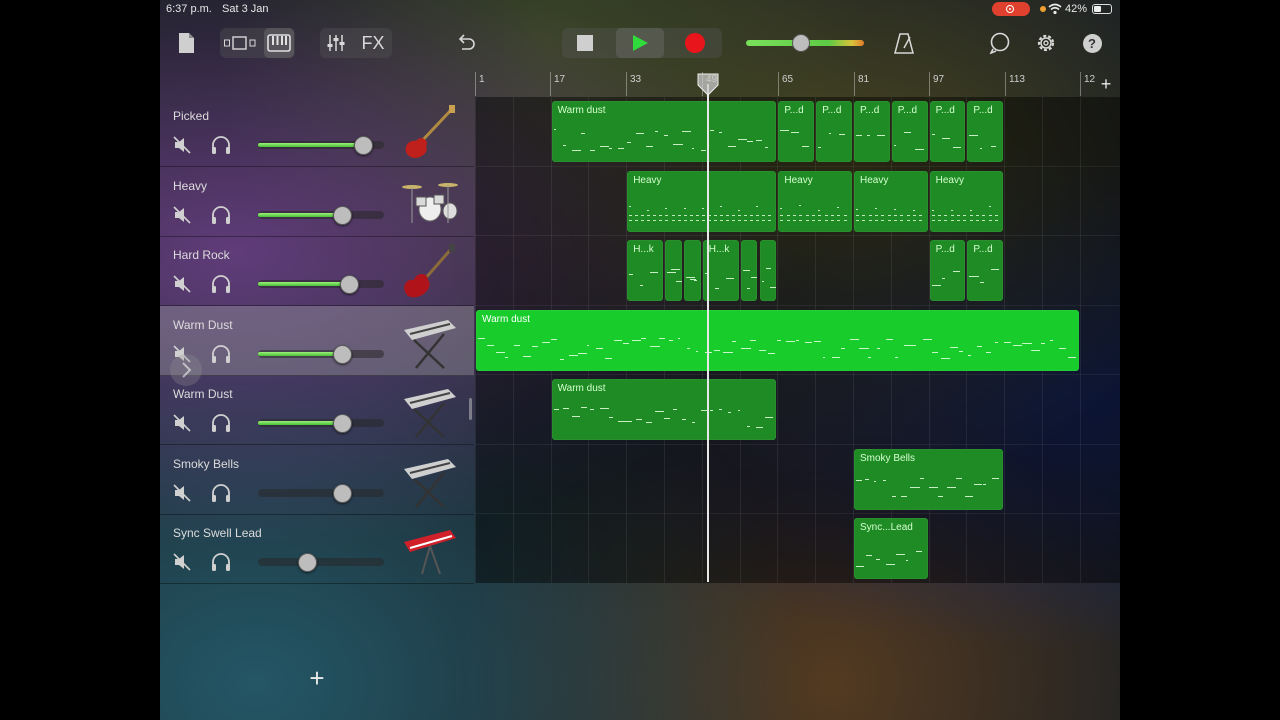 This screenshot has height=720, width=1280. What do you see at coordinates (708, 85) in the screenshot?
I see `playhead-handle` at bounding box center [708, 85].